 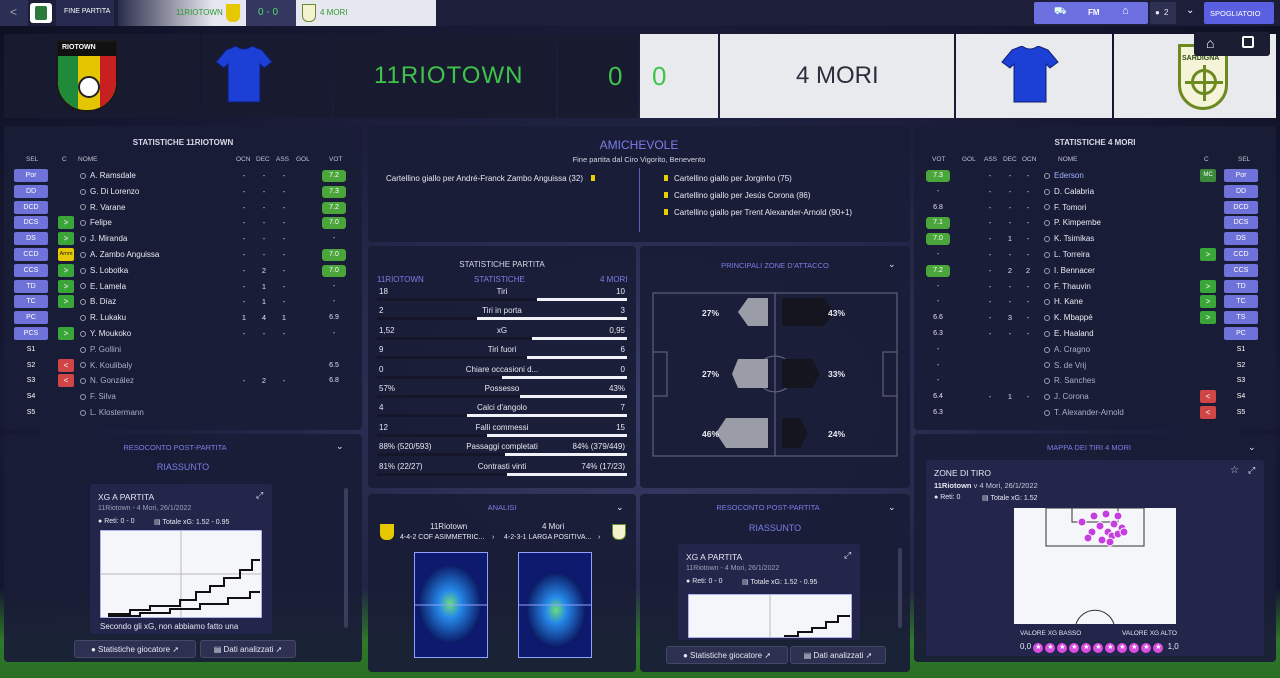 What do you see at coordinates (1063, 301) in the screenshot?
I see `player-name: H. Kane` at bounding box center [1063, 301].